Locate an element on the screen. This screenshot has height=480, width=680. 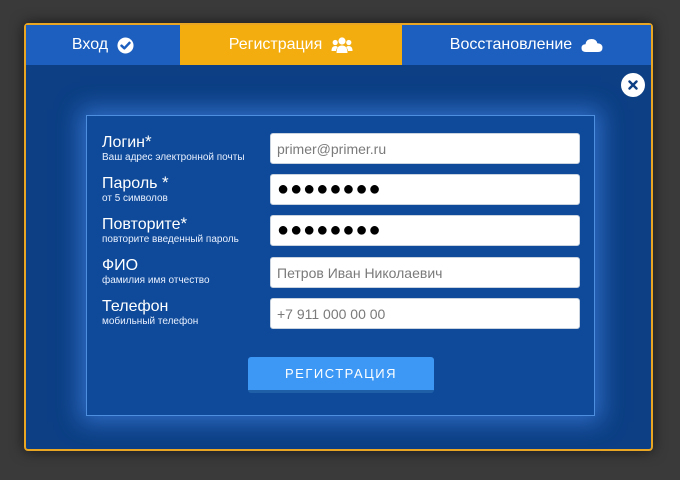
tab-bar: Вход Регистрация Восстановление is located at coordinates (338, 45).